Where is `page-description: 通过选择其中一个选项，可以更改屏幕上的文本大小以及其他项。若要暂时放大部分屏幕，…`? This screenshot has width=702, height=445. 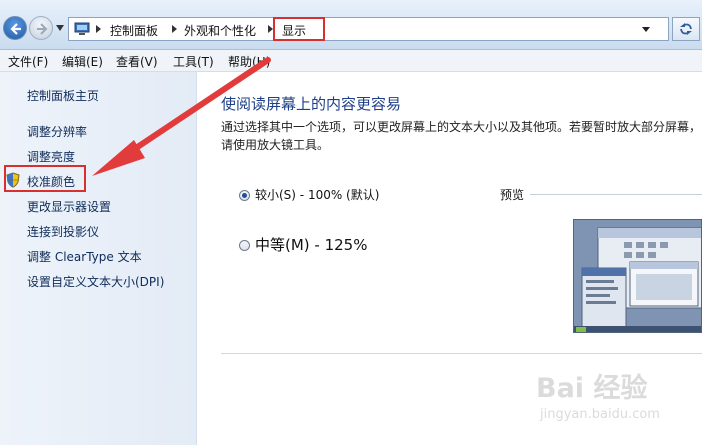 page-description: 通过选择其中一个选项，可以更改屏幕上的文本大小以及其他项。若要暂时放大部分屏幕，… is located at coordinates (461, 136).